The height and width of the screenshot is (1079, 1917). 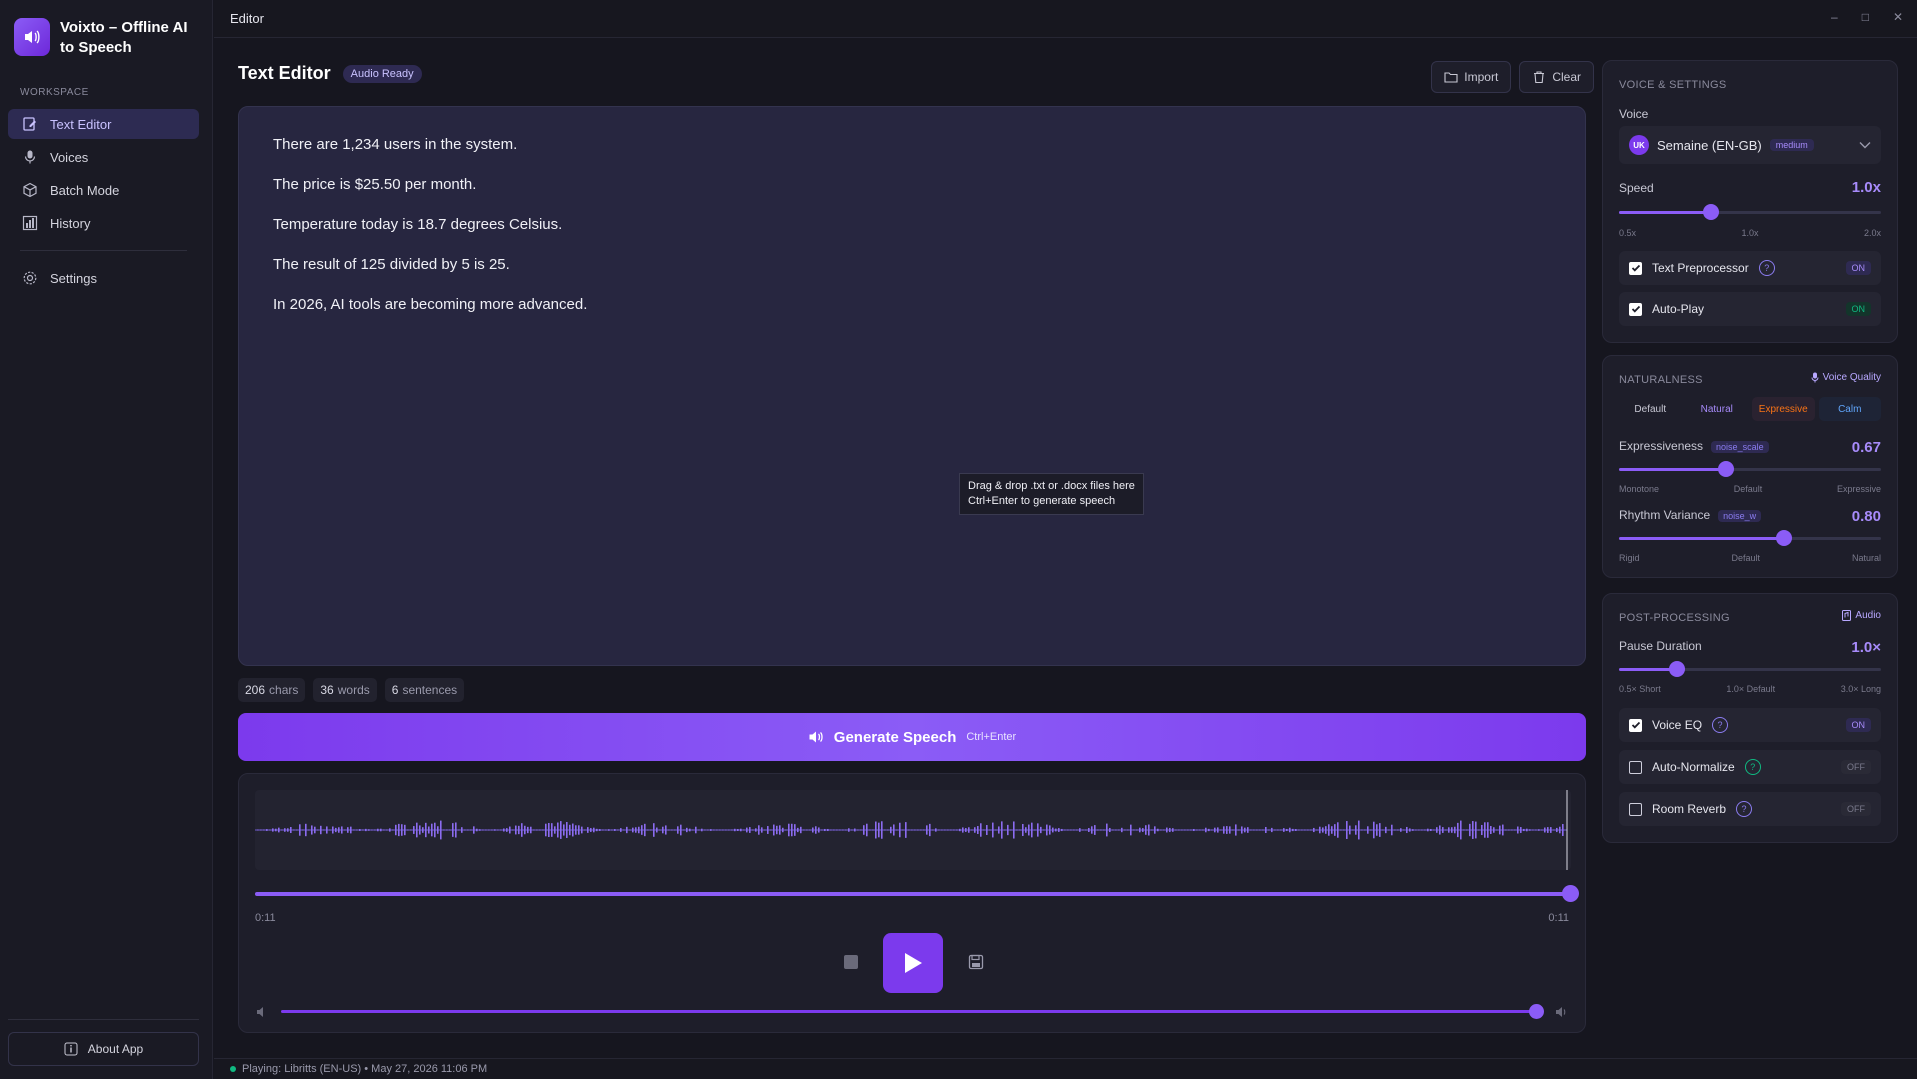 I want to click on preset-calm: Calm, so click(x=1849, y=409).